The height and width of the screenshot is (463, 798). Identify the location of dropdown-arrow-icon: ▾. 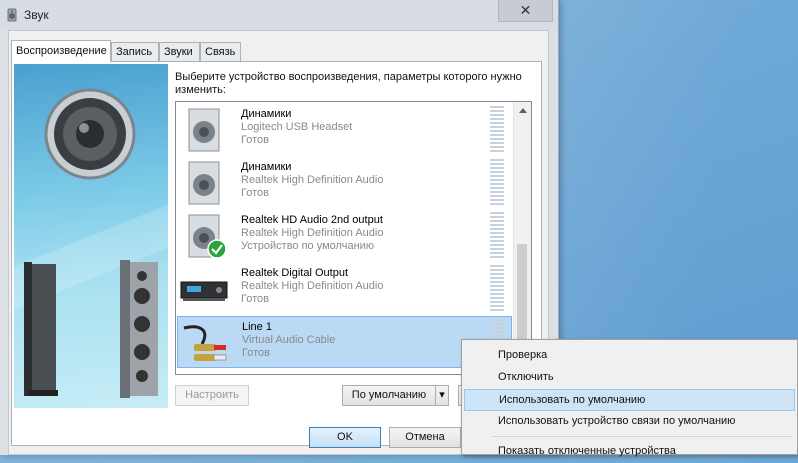
(442, 395).